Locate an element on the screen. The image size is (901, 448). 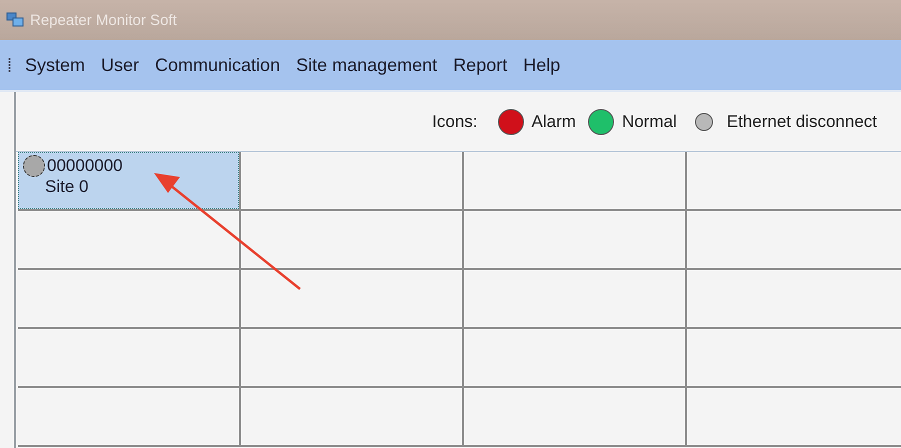
menu-item: Report is located at coordinates (484, 65).